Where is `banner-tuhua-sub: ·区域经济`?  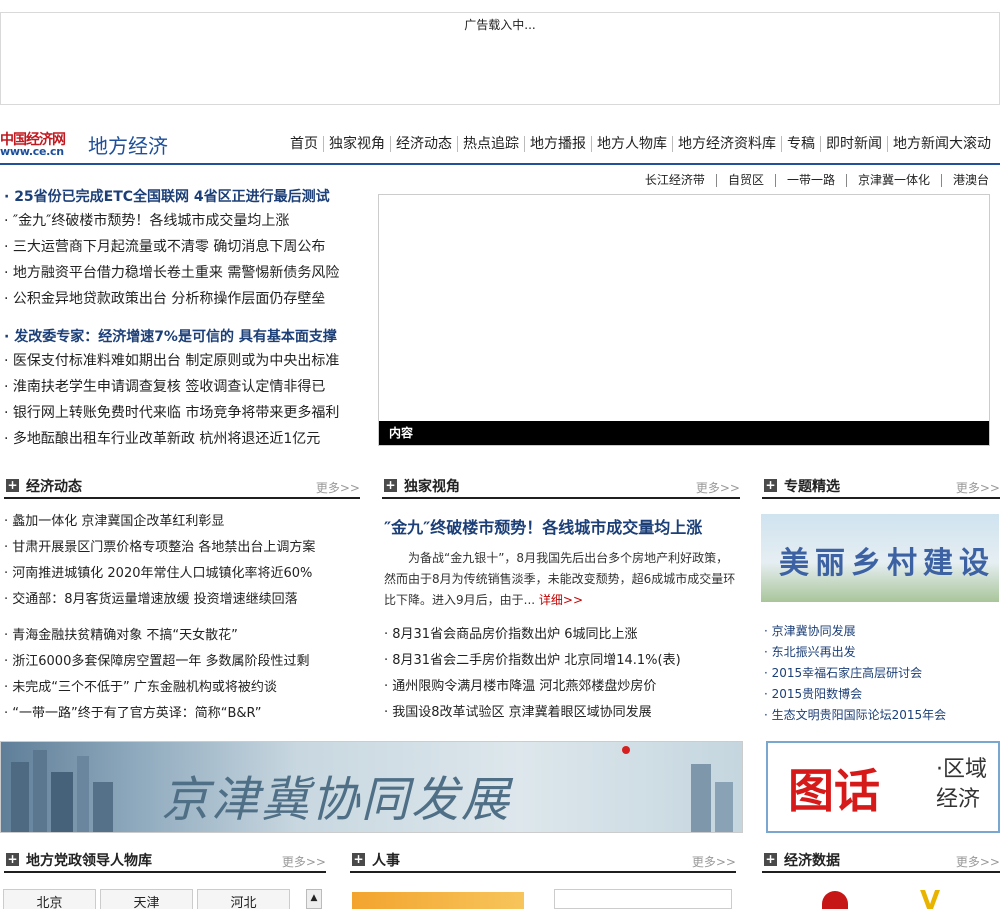 banner-tuhua-sub: ·区域经济 is located at coordinates (961, 784).